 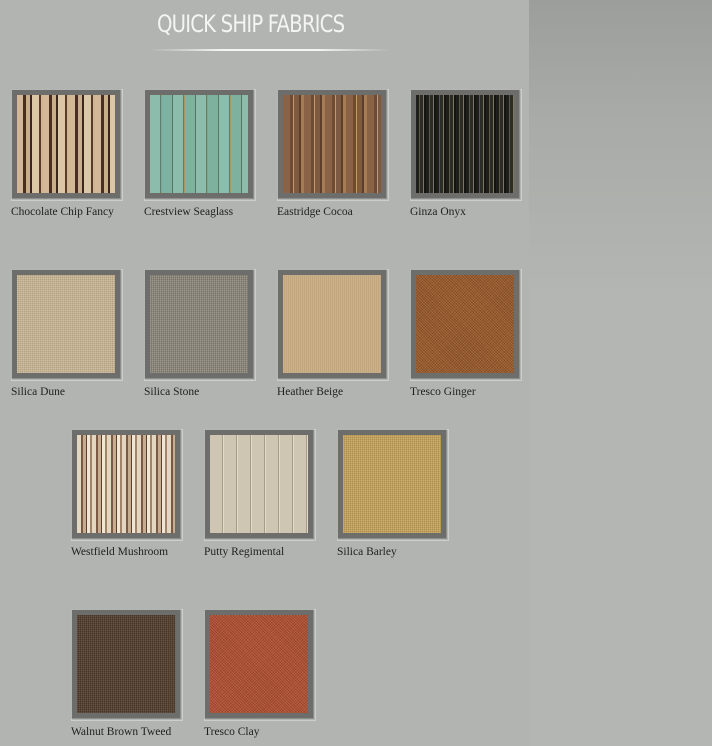 I want to click on fabric-name: Silica Stone, so click(x=172, y=392).